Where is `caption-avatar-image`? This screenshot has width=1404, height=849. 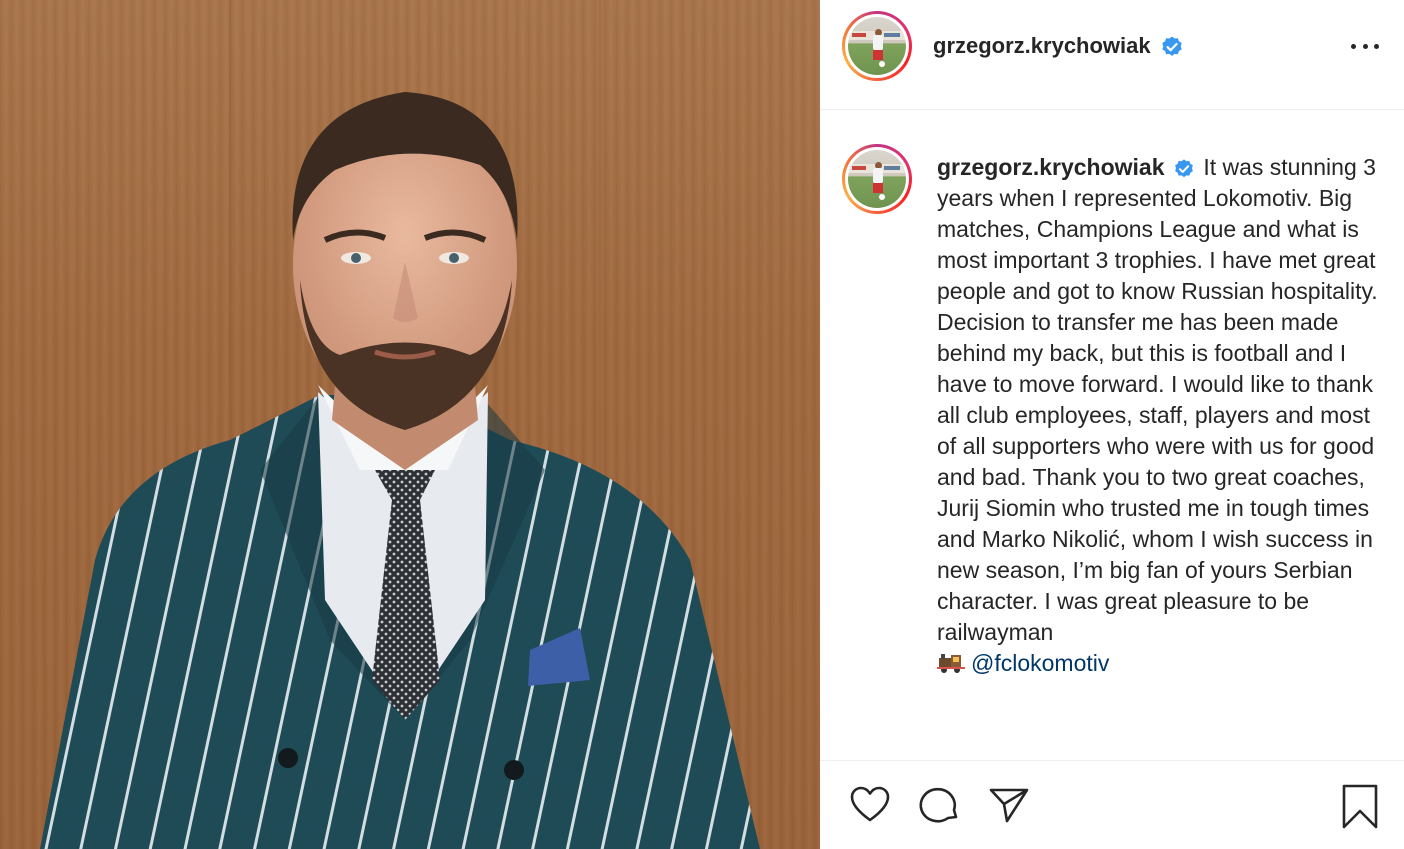 caption-avatar-image is located at coordinates (877, 179).